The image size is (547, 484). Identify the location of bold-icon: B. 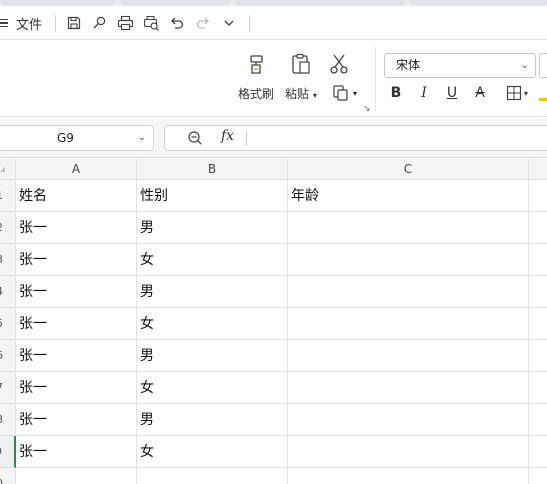
(396, 93).